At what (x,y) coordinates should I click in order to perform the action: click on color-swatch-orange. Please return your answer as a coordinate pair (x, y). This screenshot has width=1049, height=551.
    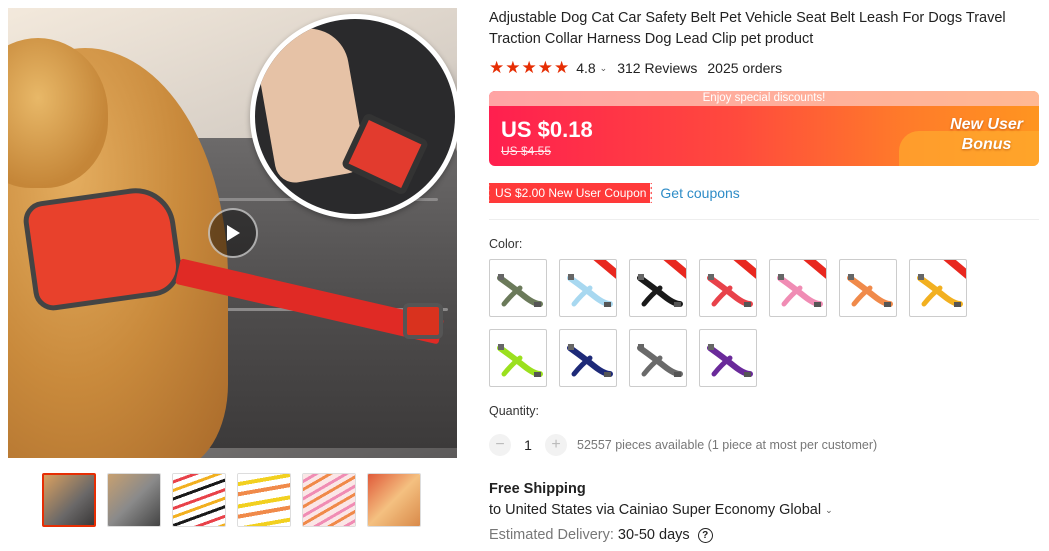
    Looking at the image, I should click on (868, 288).